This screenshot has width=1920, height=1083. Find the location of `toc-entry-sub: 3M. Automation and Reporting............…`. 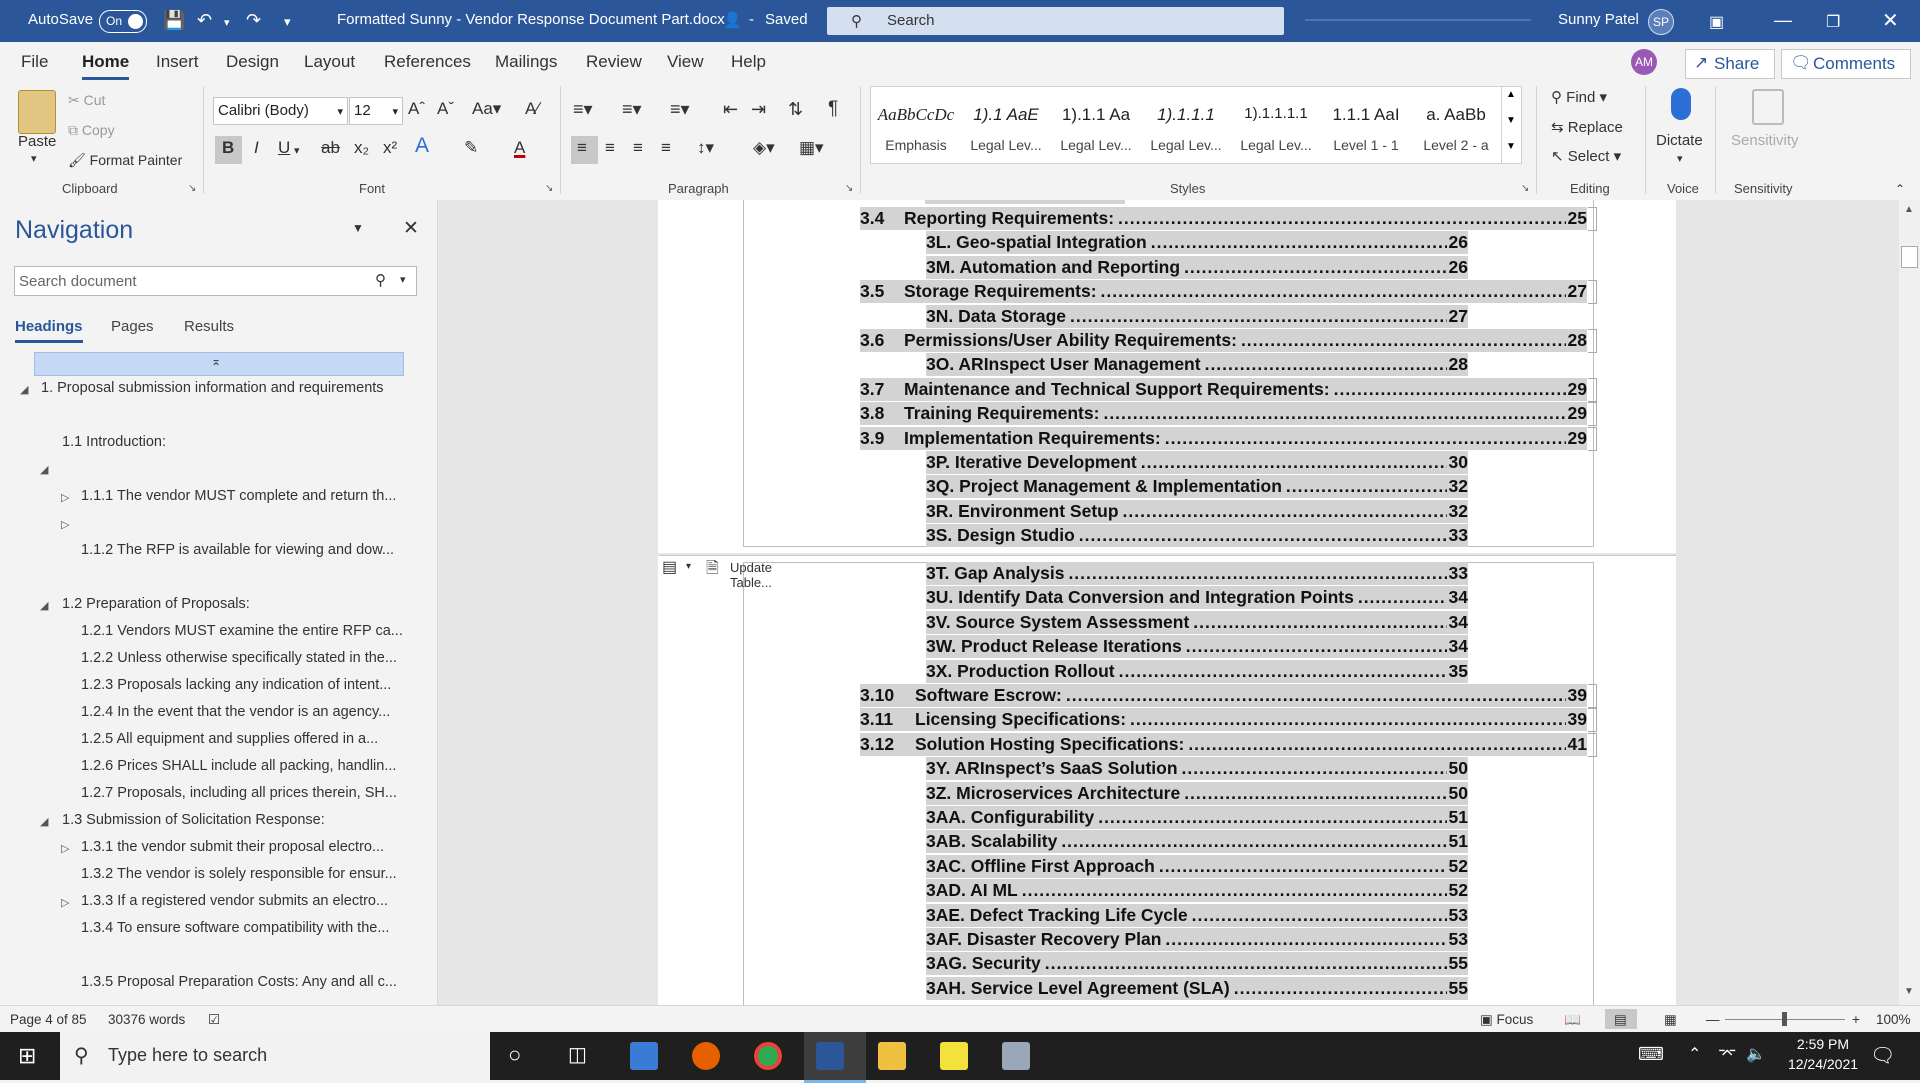

toc-entry-sub: 3M. Automation and Reporting............… is located at coordinates (1197, 267).